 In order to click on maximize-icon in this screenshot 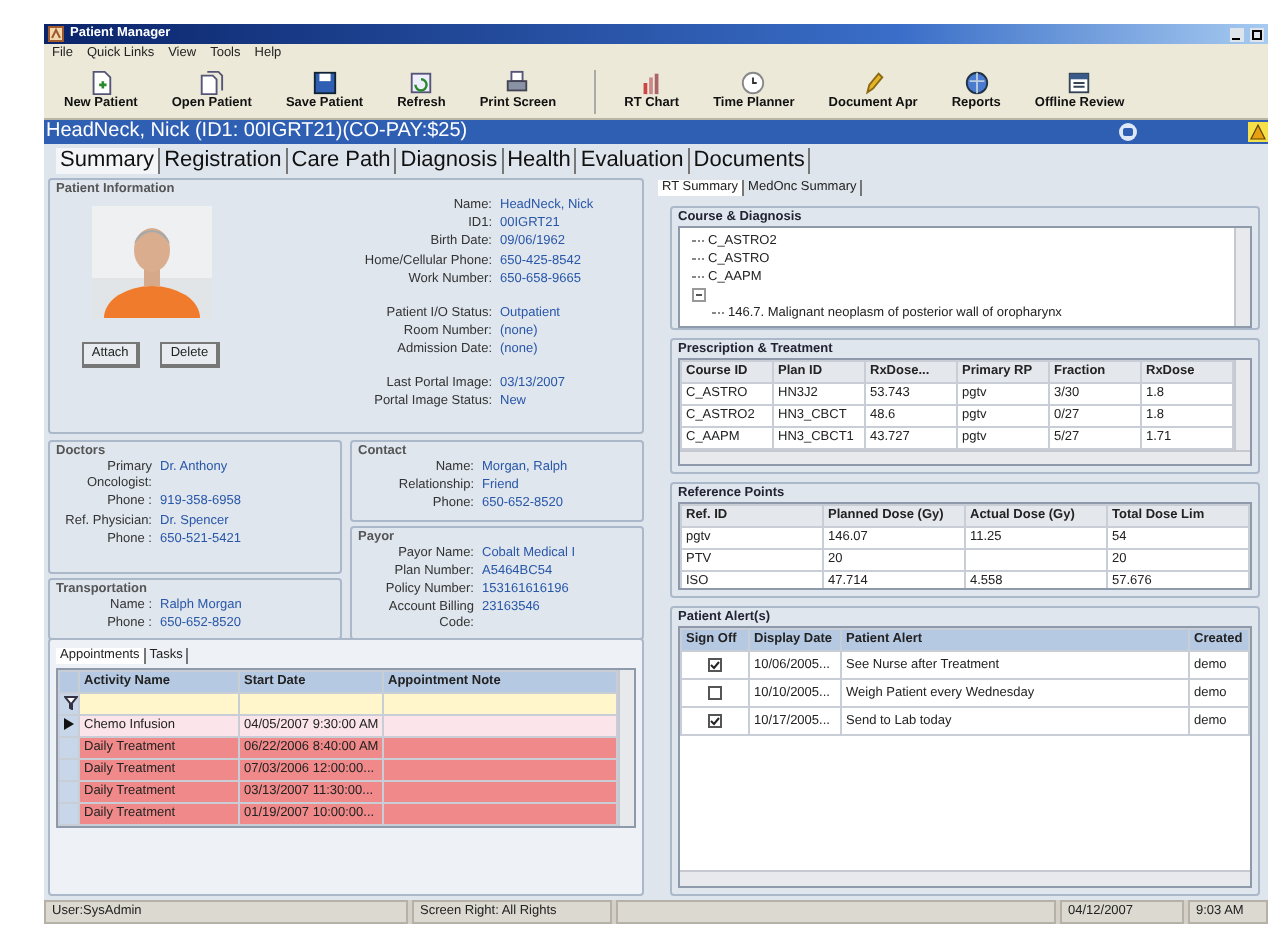, I will do `click(1257, 34)`.